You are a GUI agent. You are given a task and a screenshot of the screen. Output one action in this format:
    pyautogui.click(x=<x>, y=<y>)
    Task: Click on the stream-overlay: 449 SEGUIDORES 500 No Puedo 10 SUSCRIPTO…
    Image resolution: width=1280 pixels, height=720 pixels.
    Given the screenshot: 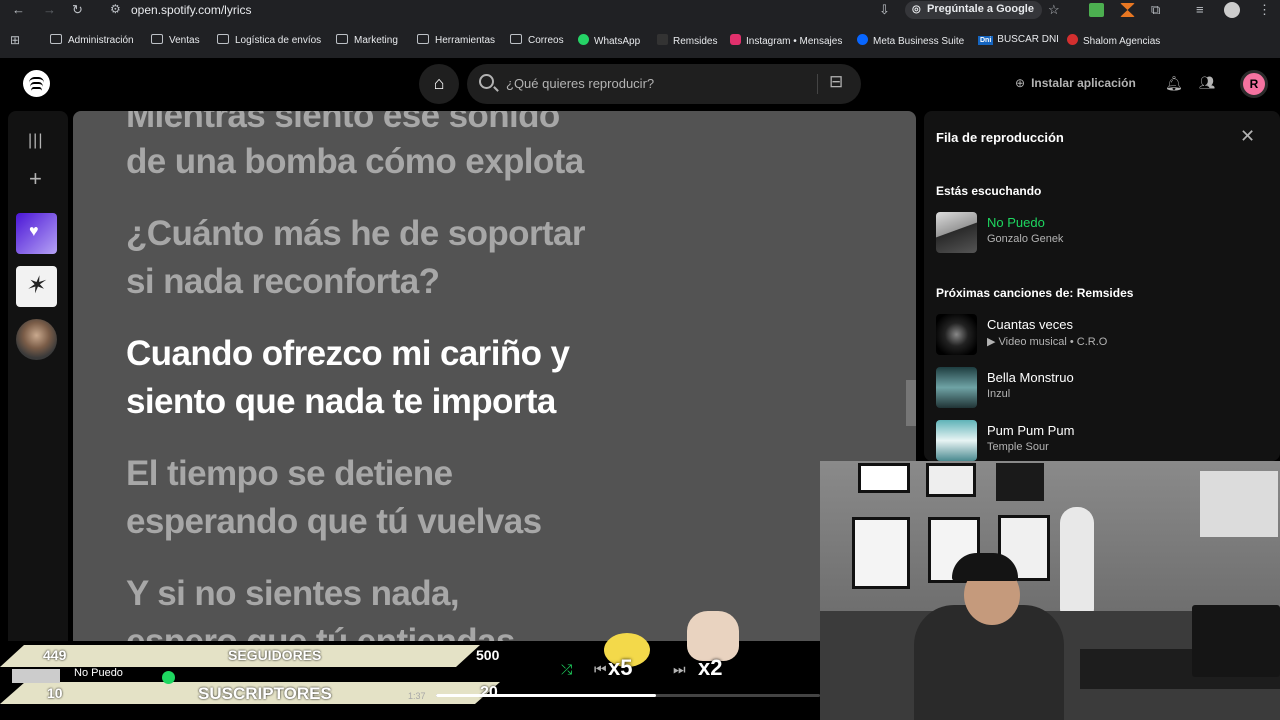 What is the action you would take?
    pyautogui.click(x=410, y=665)
    